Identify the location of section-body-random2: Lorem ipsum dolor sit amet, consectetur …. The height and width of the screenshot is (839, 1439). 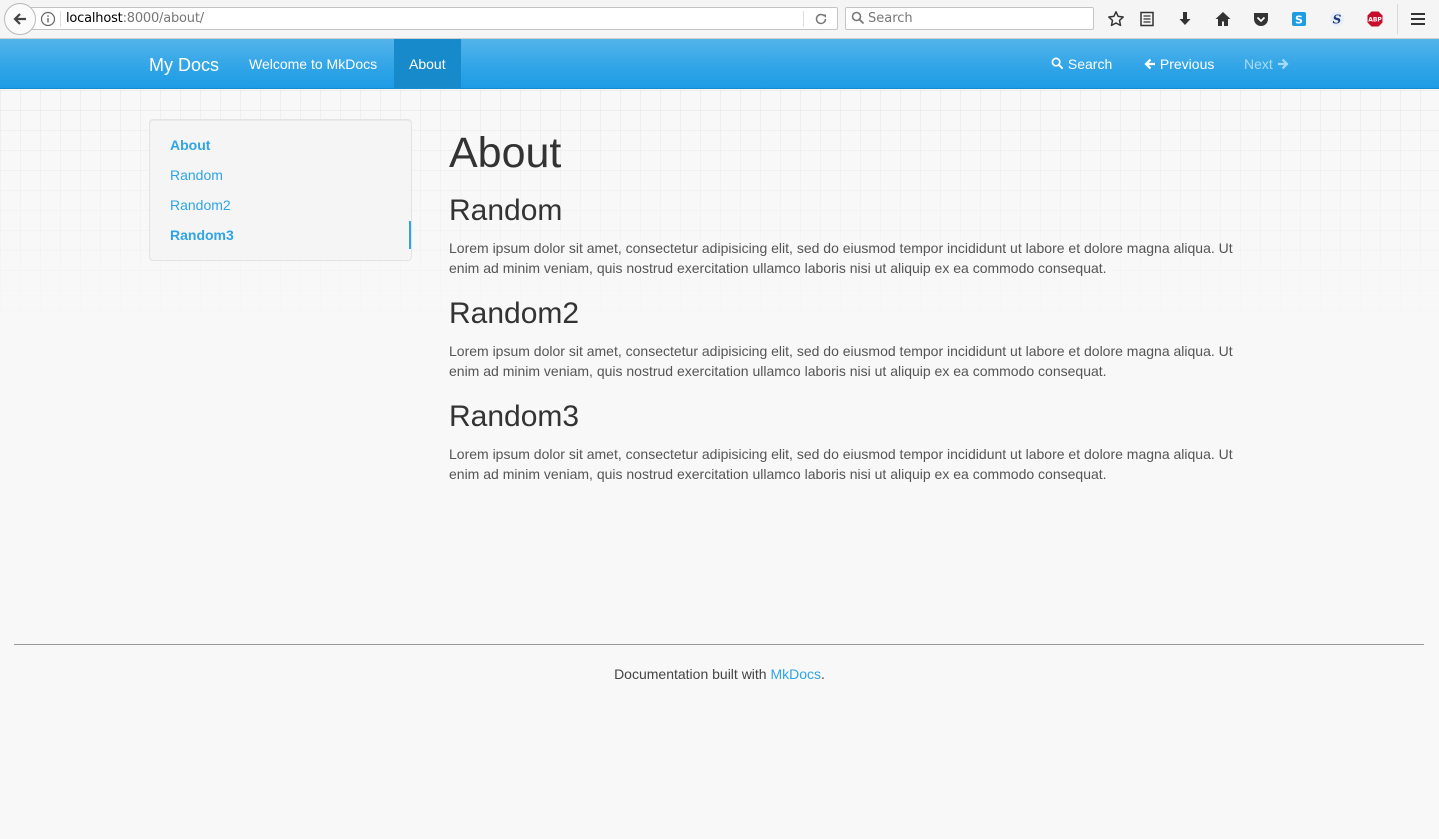
(841, 361).